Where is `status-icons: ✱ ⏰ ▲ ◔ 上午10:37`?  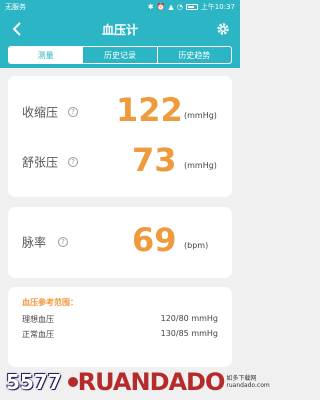
status-icons: ✱ ⏰ ▲ ◔ 上午10:37 is located at coordinates (191, 7).